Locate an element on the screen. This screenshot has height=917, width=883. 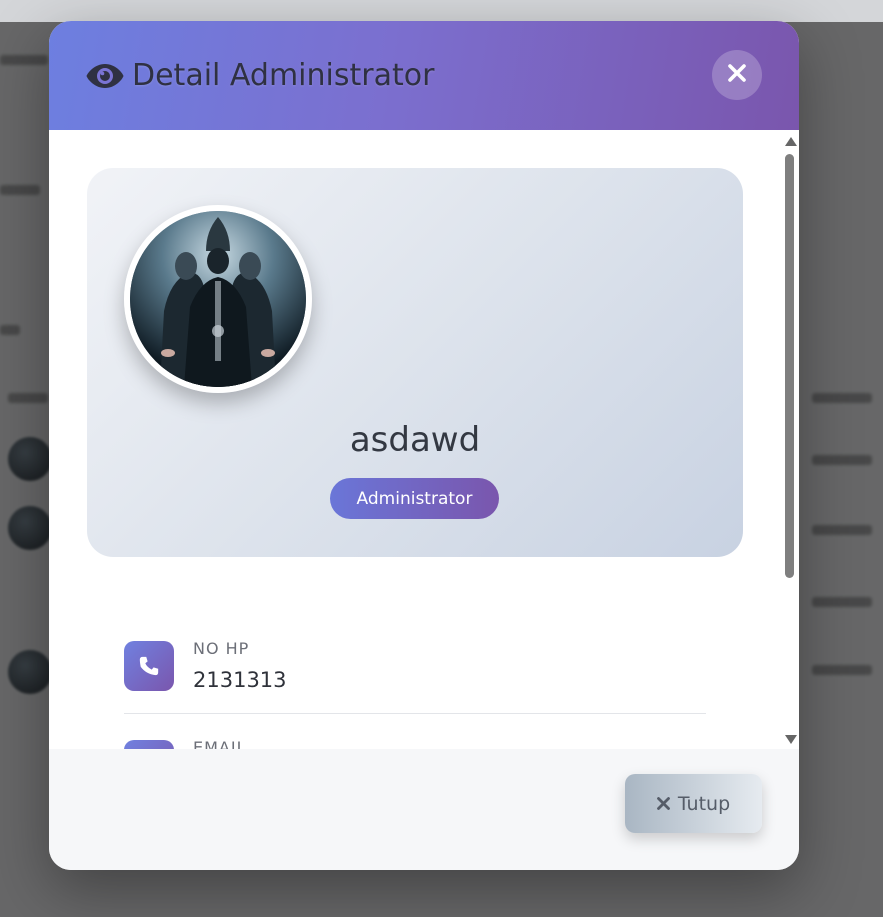
avatar-image is located at coordinates (218, 299).